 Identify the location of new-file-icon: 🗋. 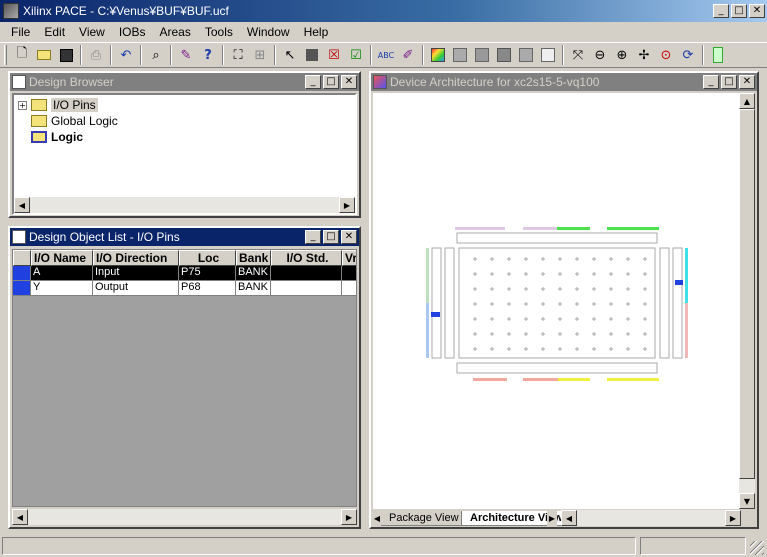
(22, 55).